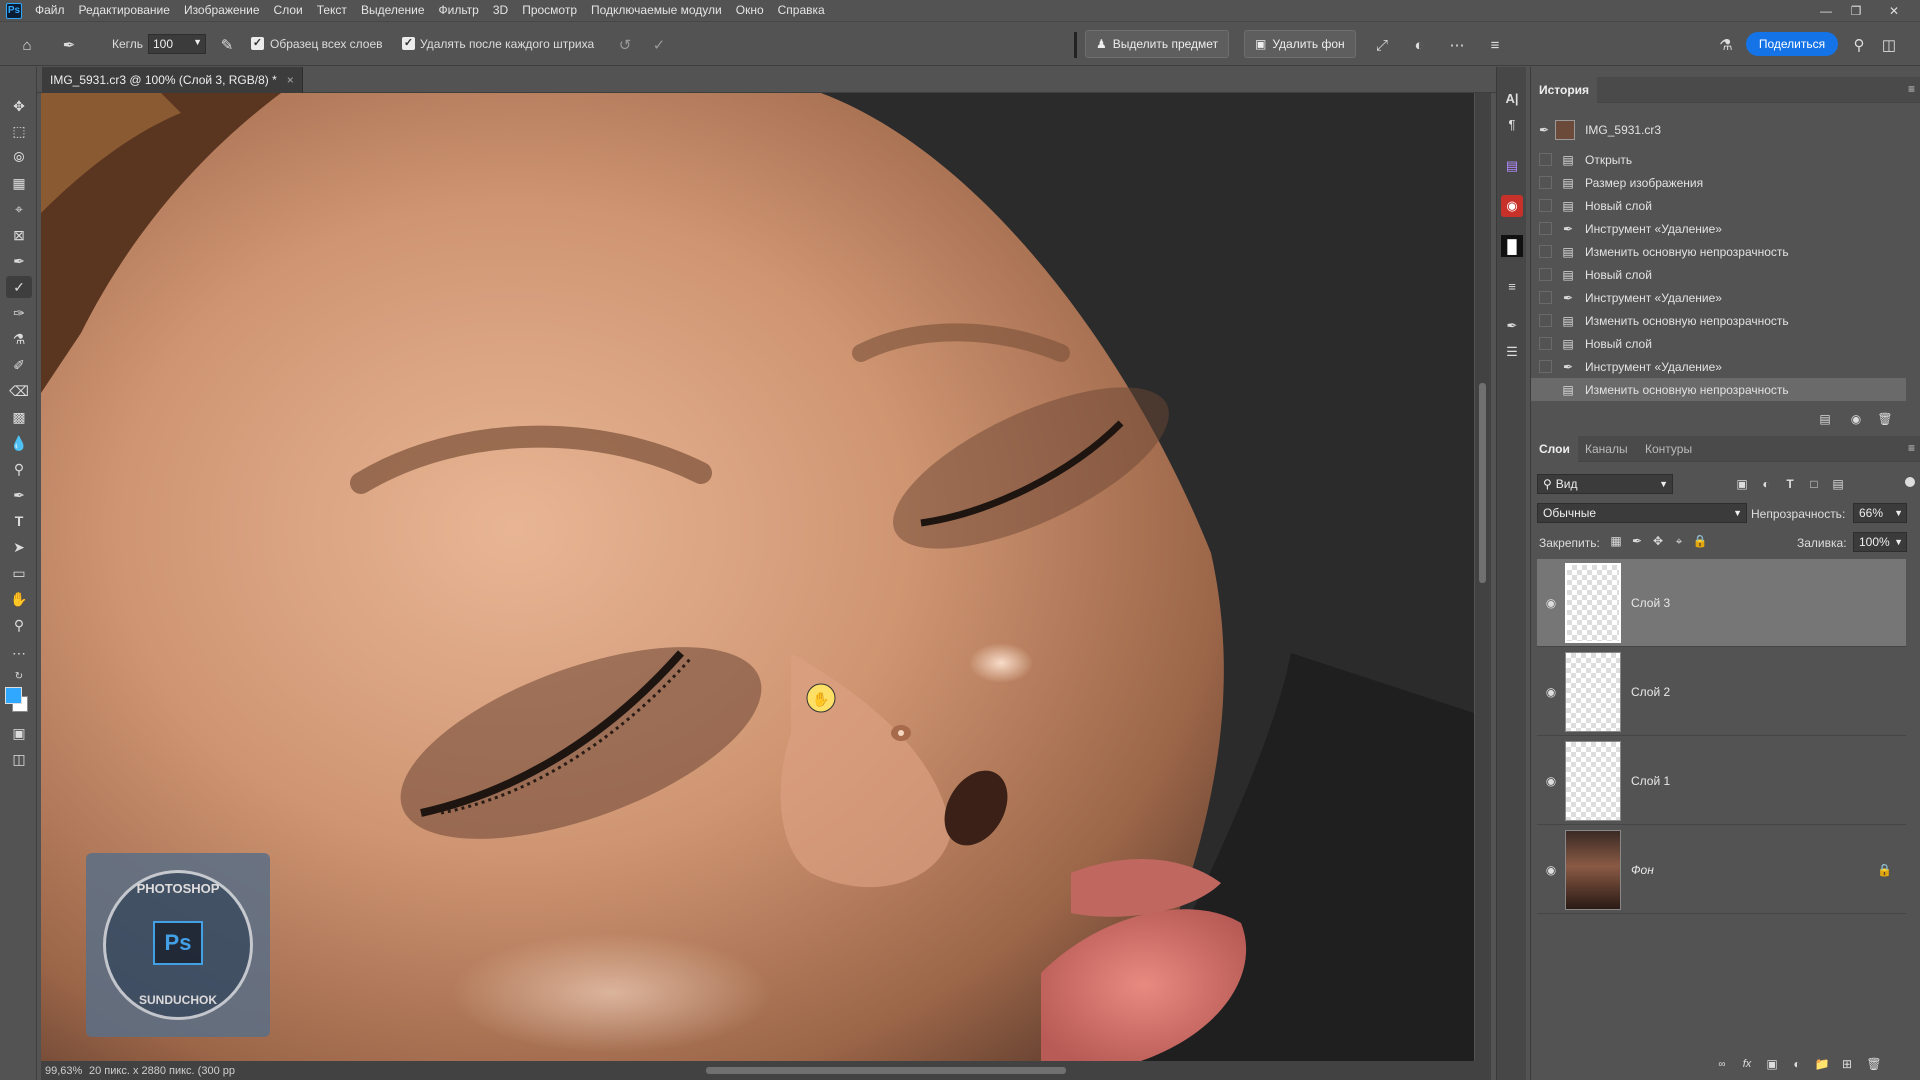 Image resolution: width=1920 pixels, height=1080 pixels. Describe the element at coordinates (19, 759) in the screenshot. I see `screen-mode-icon: ◫` at that location.